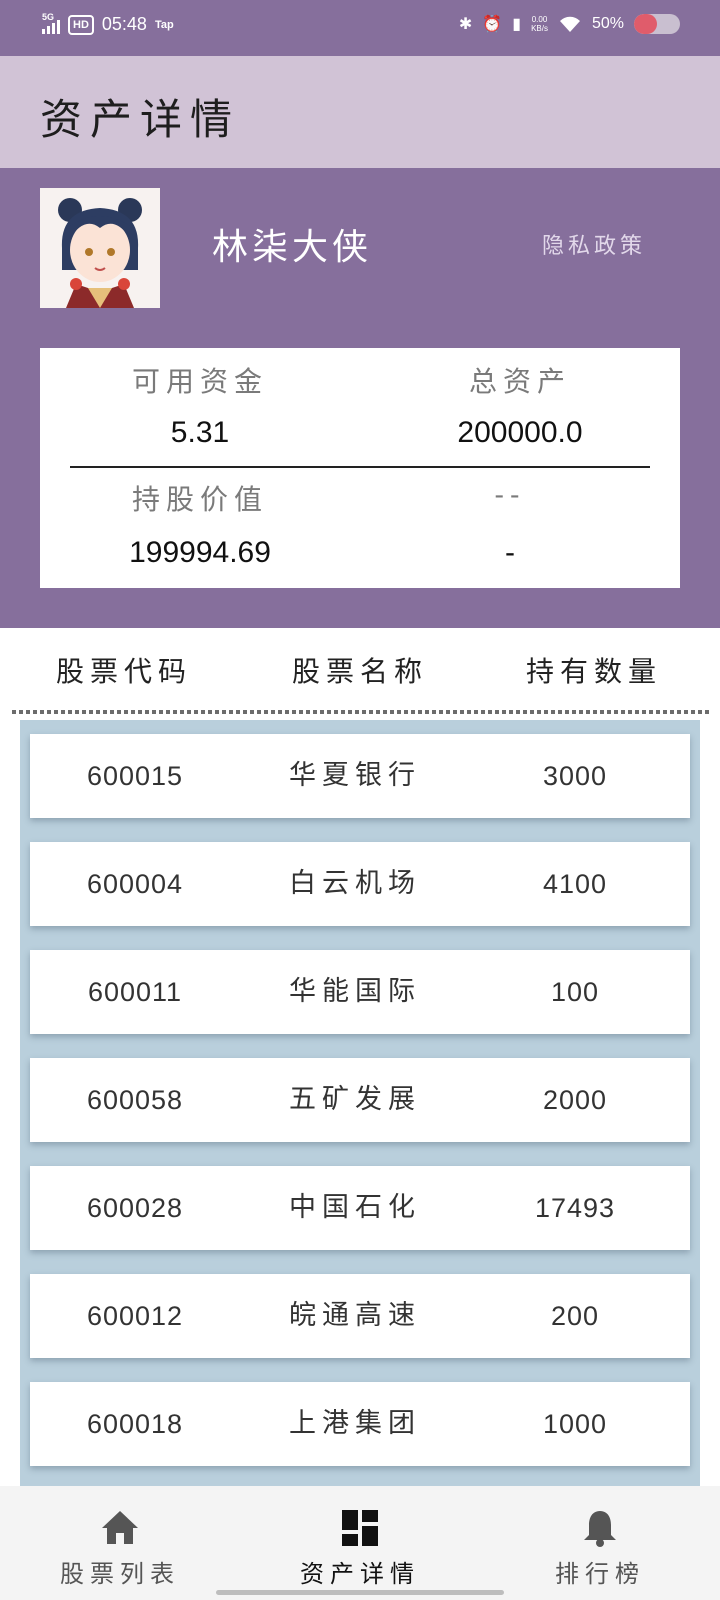 The height and width of the screenshot is (1600, 720). Describe the element at coordinates (593, 671) in the screenshot. I see `header-quantity: 持有数量` at that location.